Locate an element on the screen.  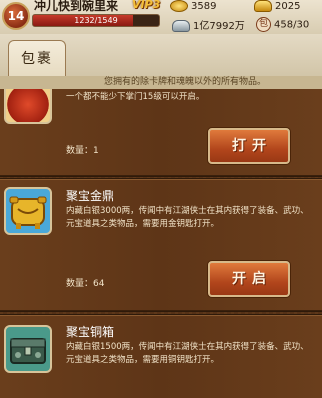
bag-count: 458/30 is located at coordinates (292, 25).